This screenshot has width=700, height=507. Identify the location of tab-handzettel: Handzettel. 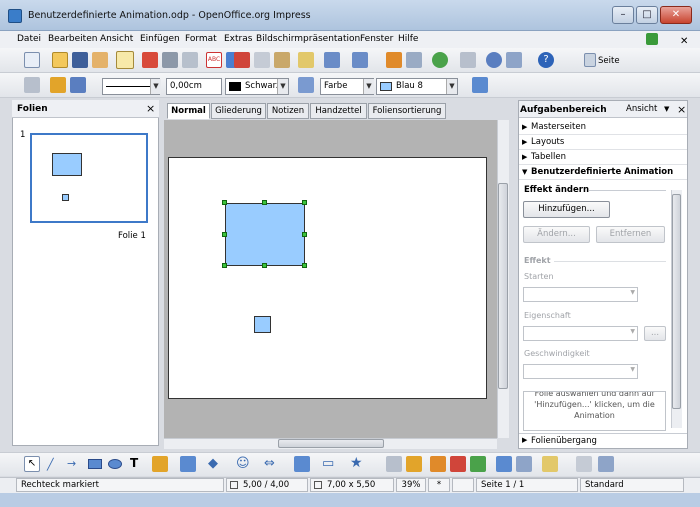
(338, 111).